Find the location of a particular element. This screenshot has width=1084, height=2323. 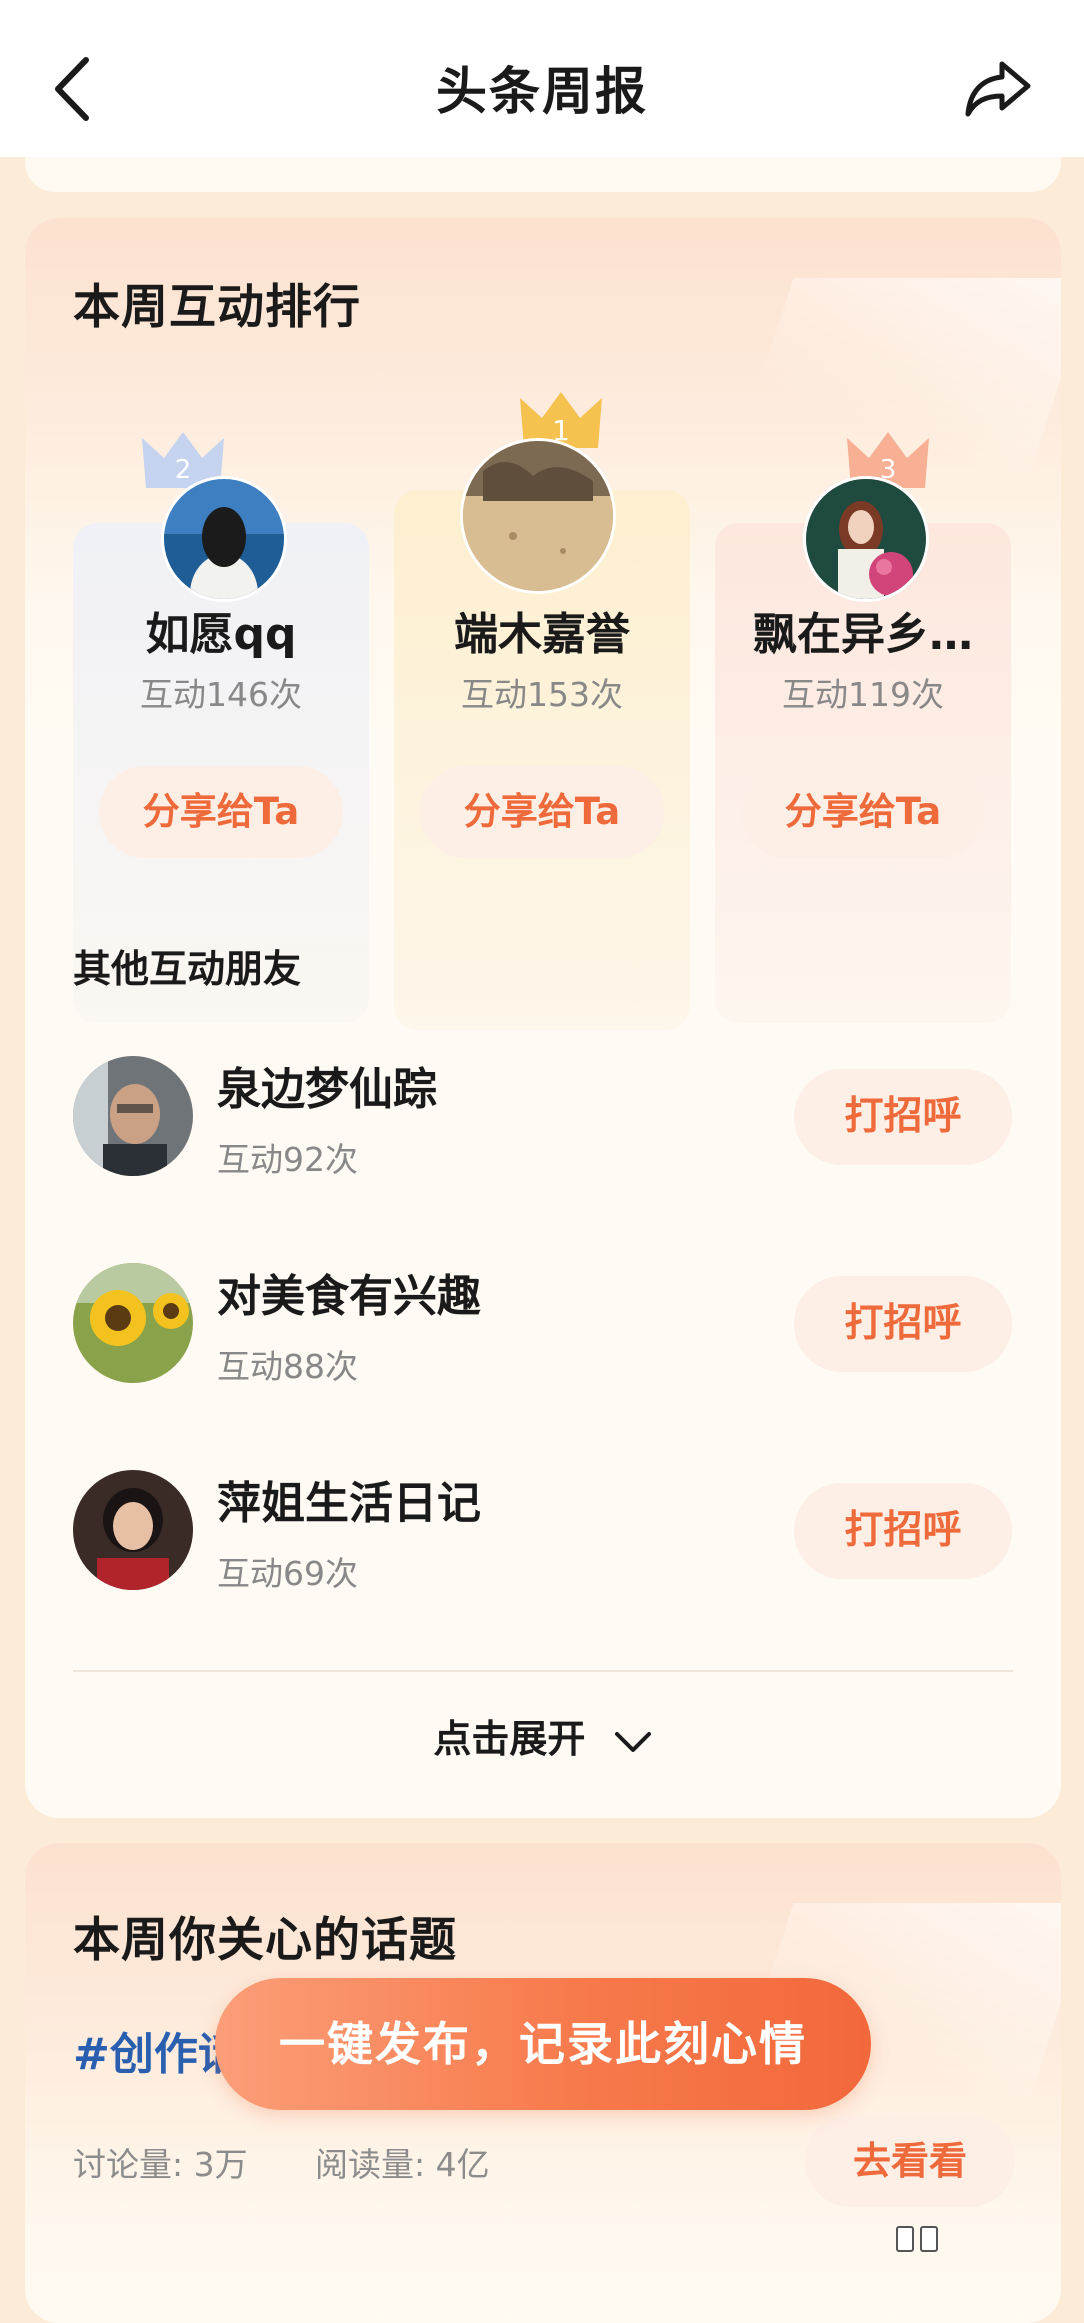

friend-count: 互动69次 is located at coordinates (287, 1573).